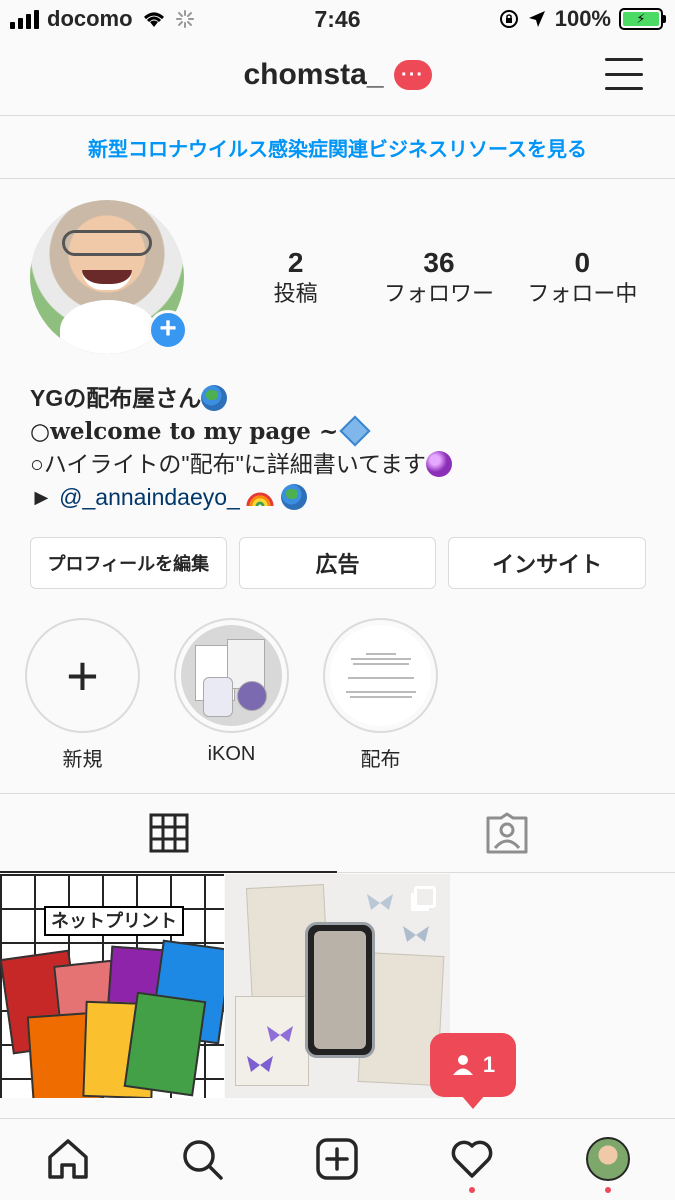 This screenshot has height=1200, width=675. I want to click on search-icon, so click(203, 1160).